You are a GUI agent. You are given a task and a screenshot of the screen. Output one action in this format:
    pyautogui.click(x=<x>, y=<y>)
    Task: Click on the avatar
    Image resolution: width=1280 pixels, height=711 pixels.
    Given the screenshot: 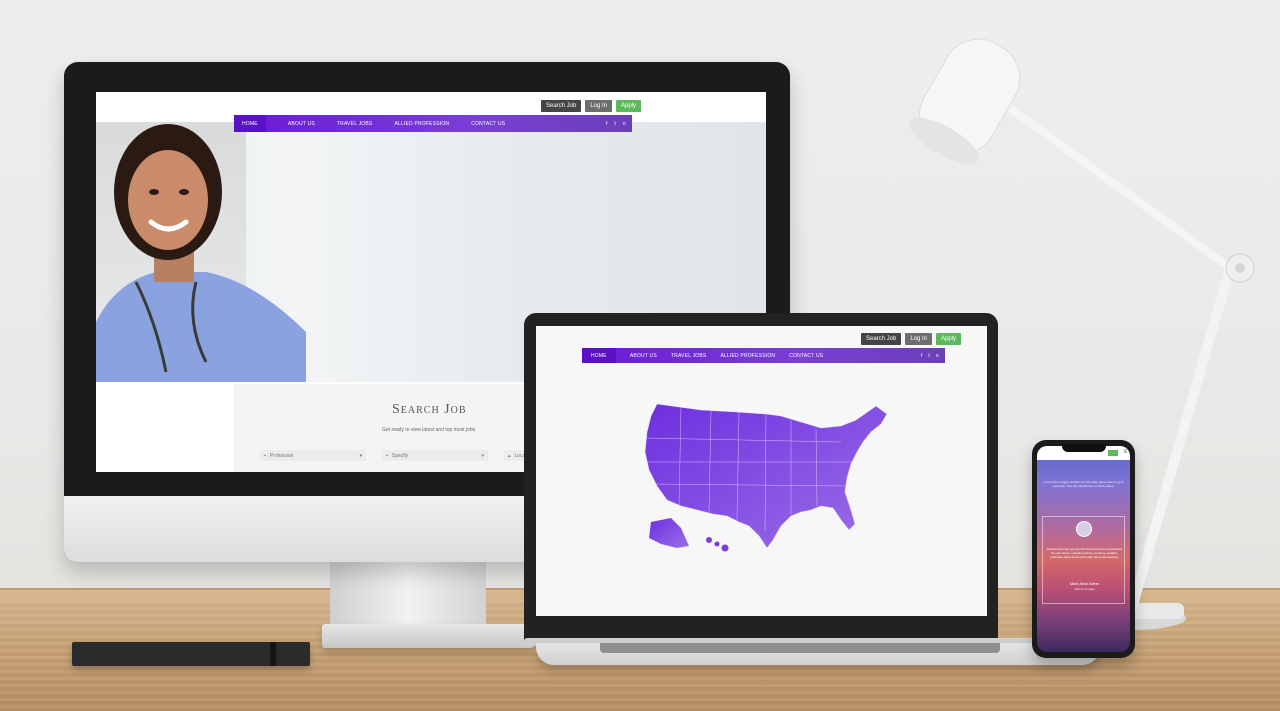 What is the action you would take?
    pyautogui.click(x=1084, y=529)
    